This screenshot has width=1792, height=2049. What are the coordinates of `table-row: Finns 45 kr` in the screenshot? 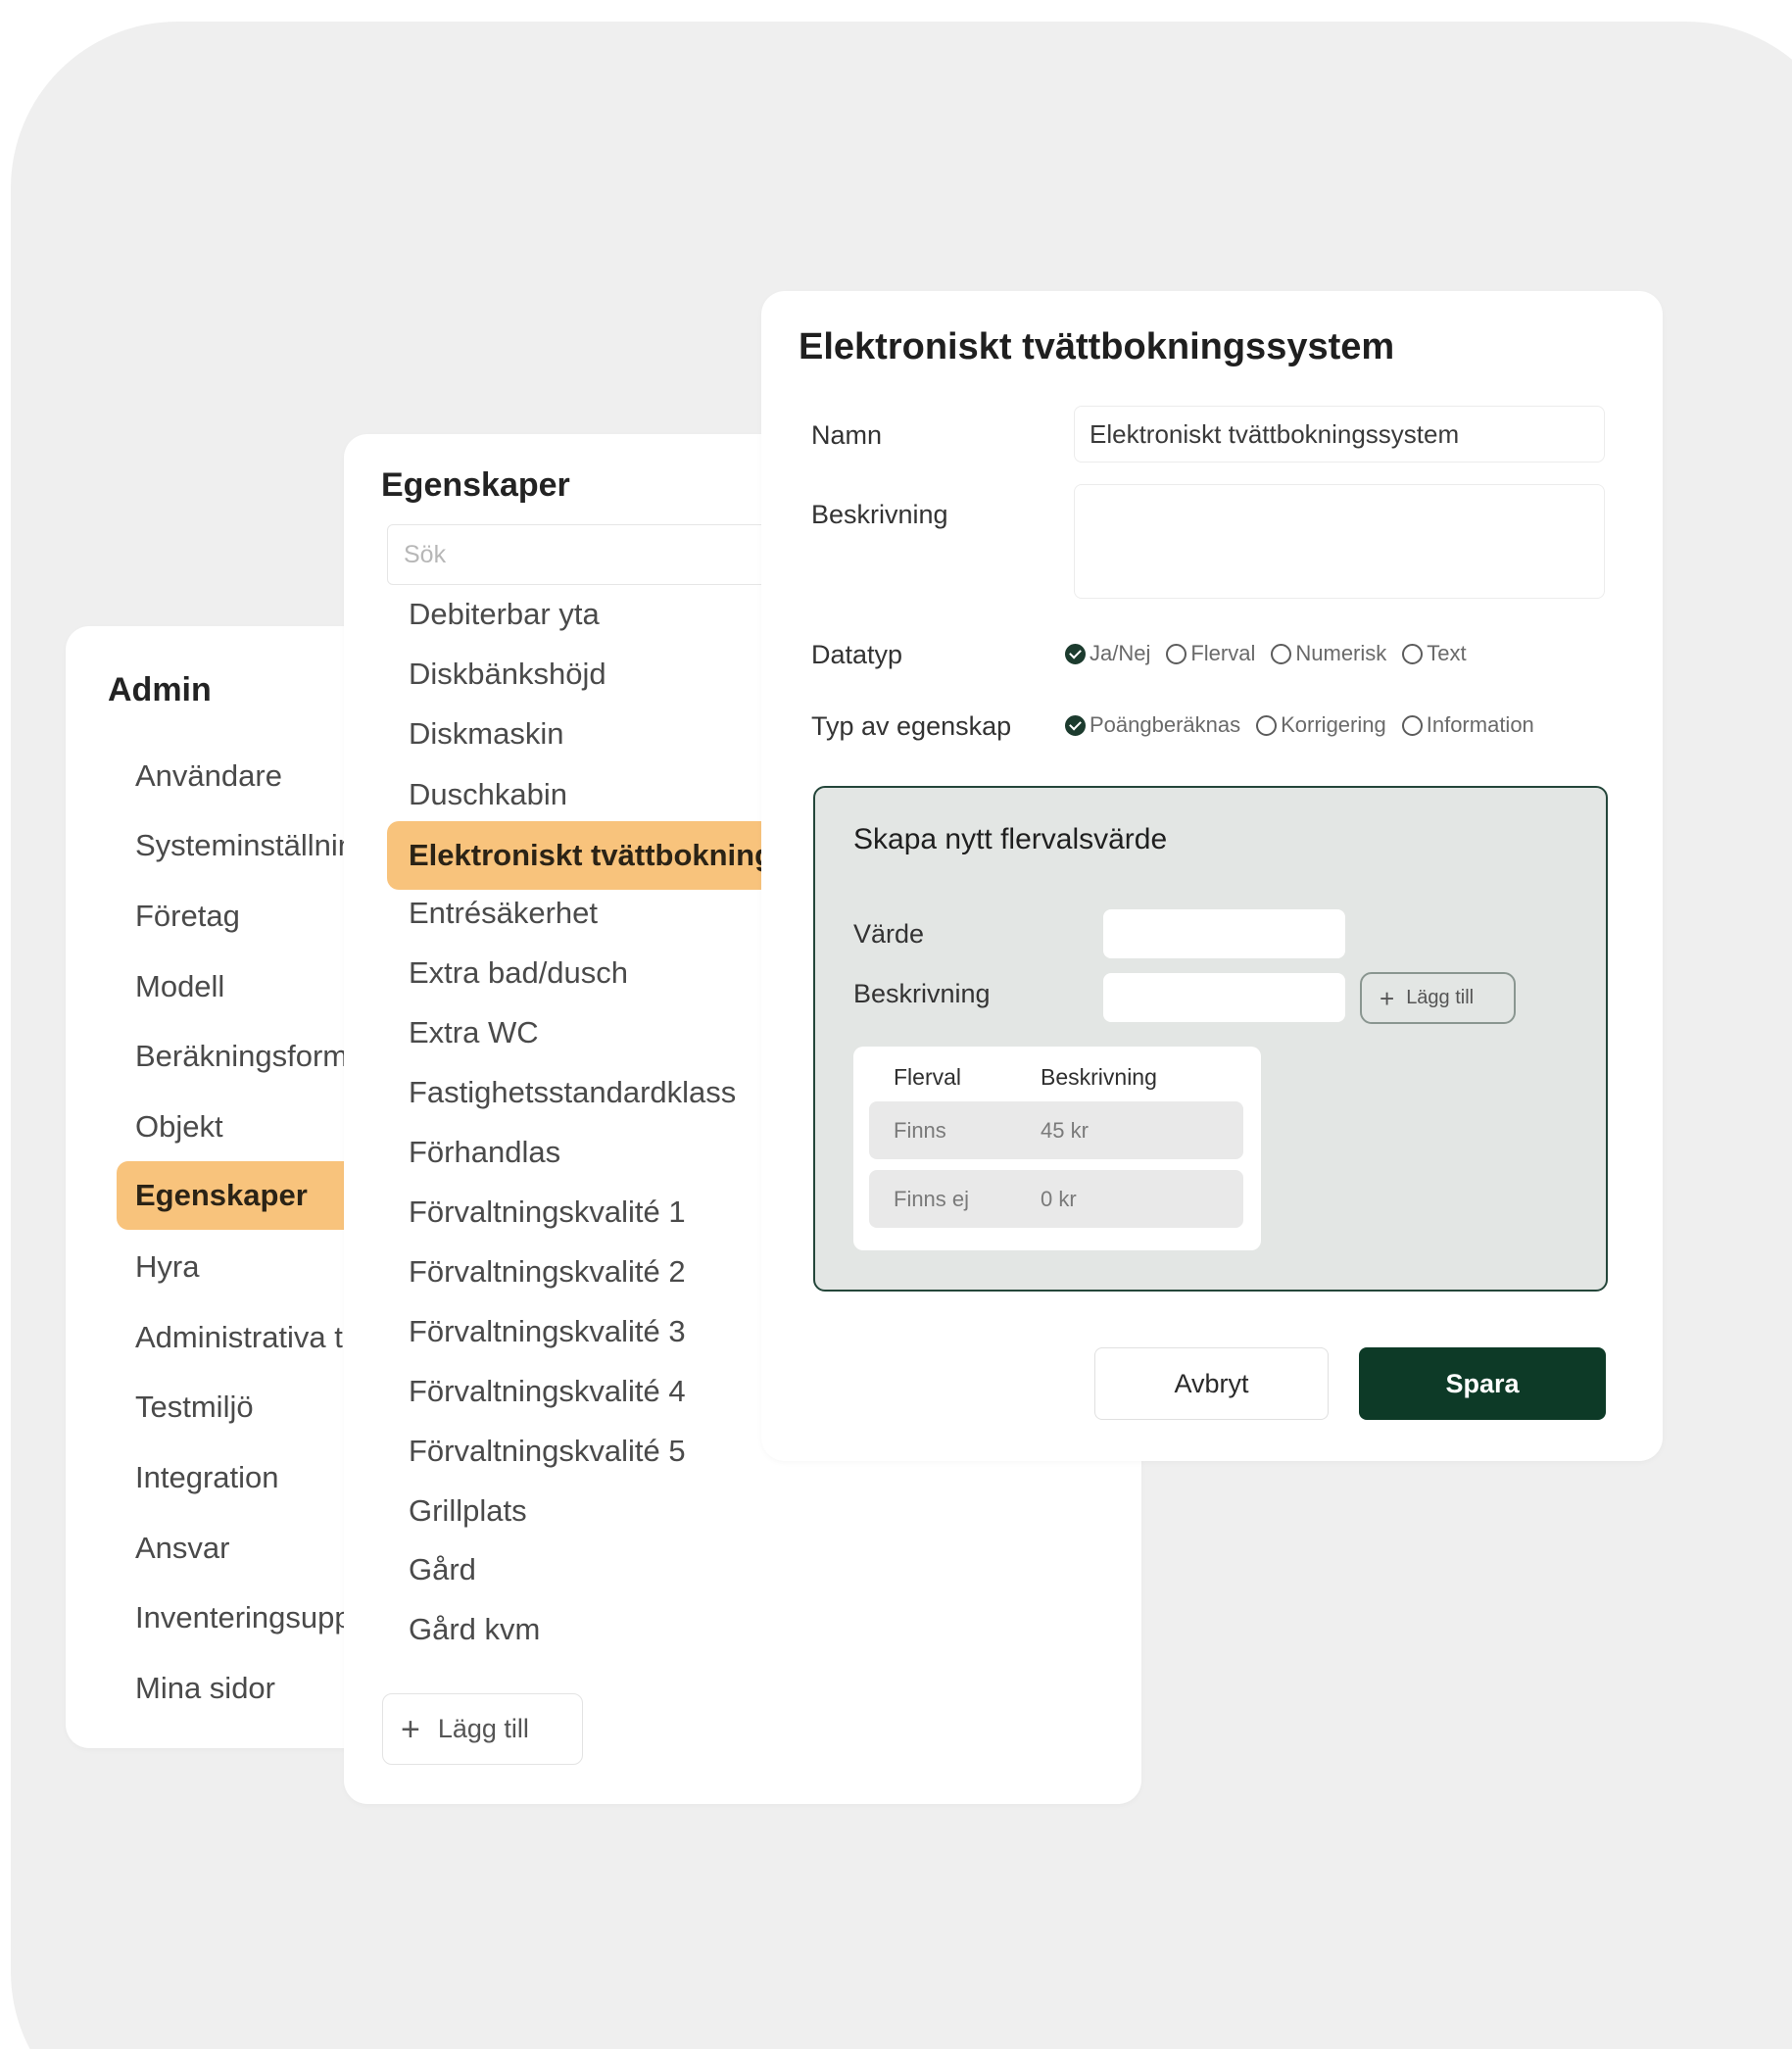 It's located at (1056, 1130).